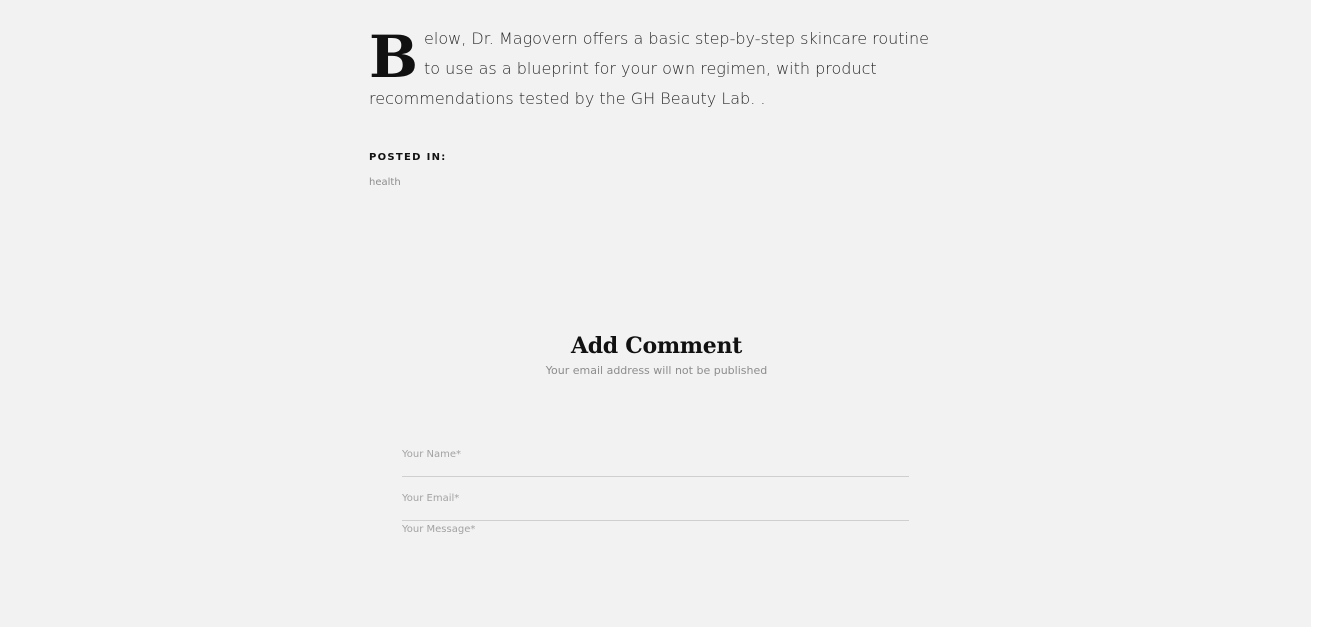 The width and height of the screenshot is (1326, 627). I want to click on message-textarea, so click(655, 549).